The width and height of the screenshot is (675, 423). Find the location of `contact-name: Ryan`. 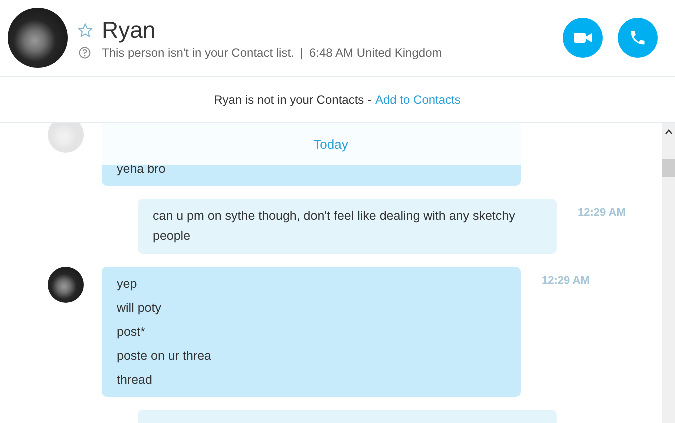

contact-name: Ryan is located at coordinates (129, 30).